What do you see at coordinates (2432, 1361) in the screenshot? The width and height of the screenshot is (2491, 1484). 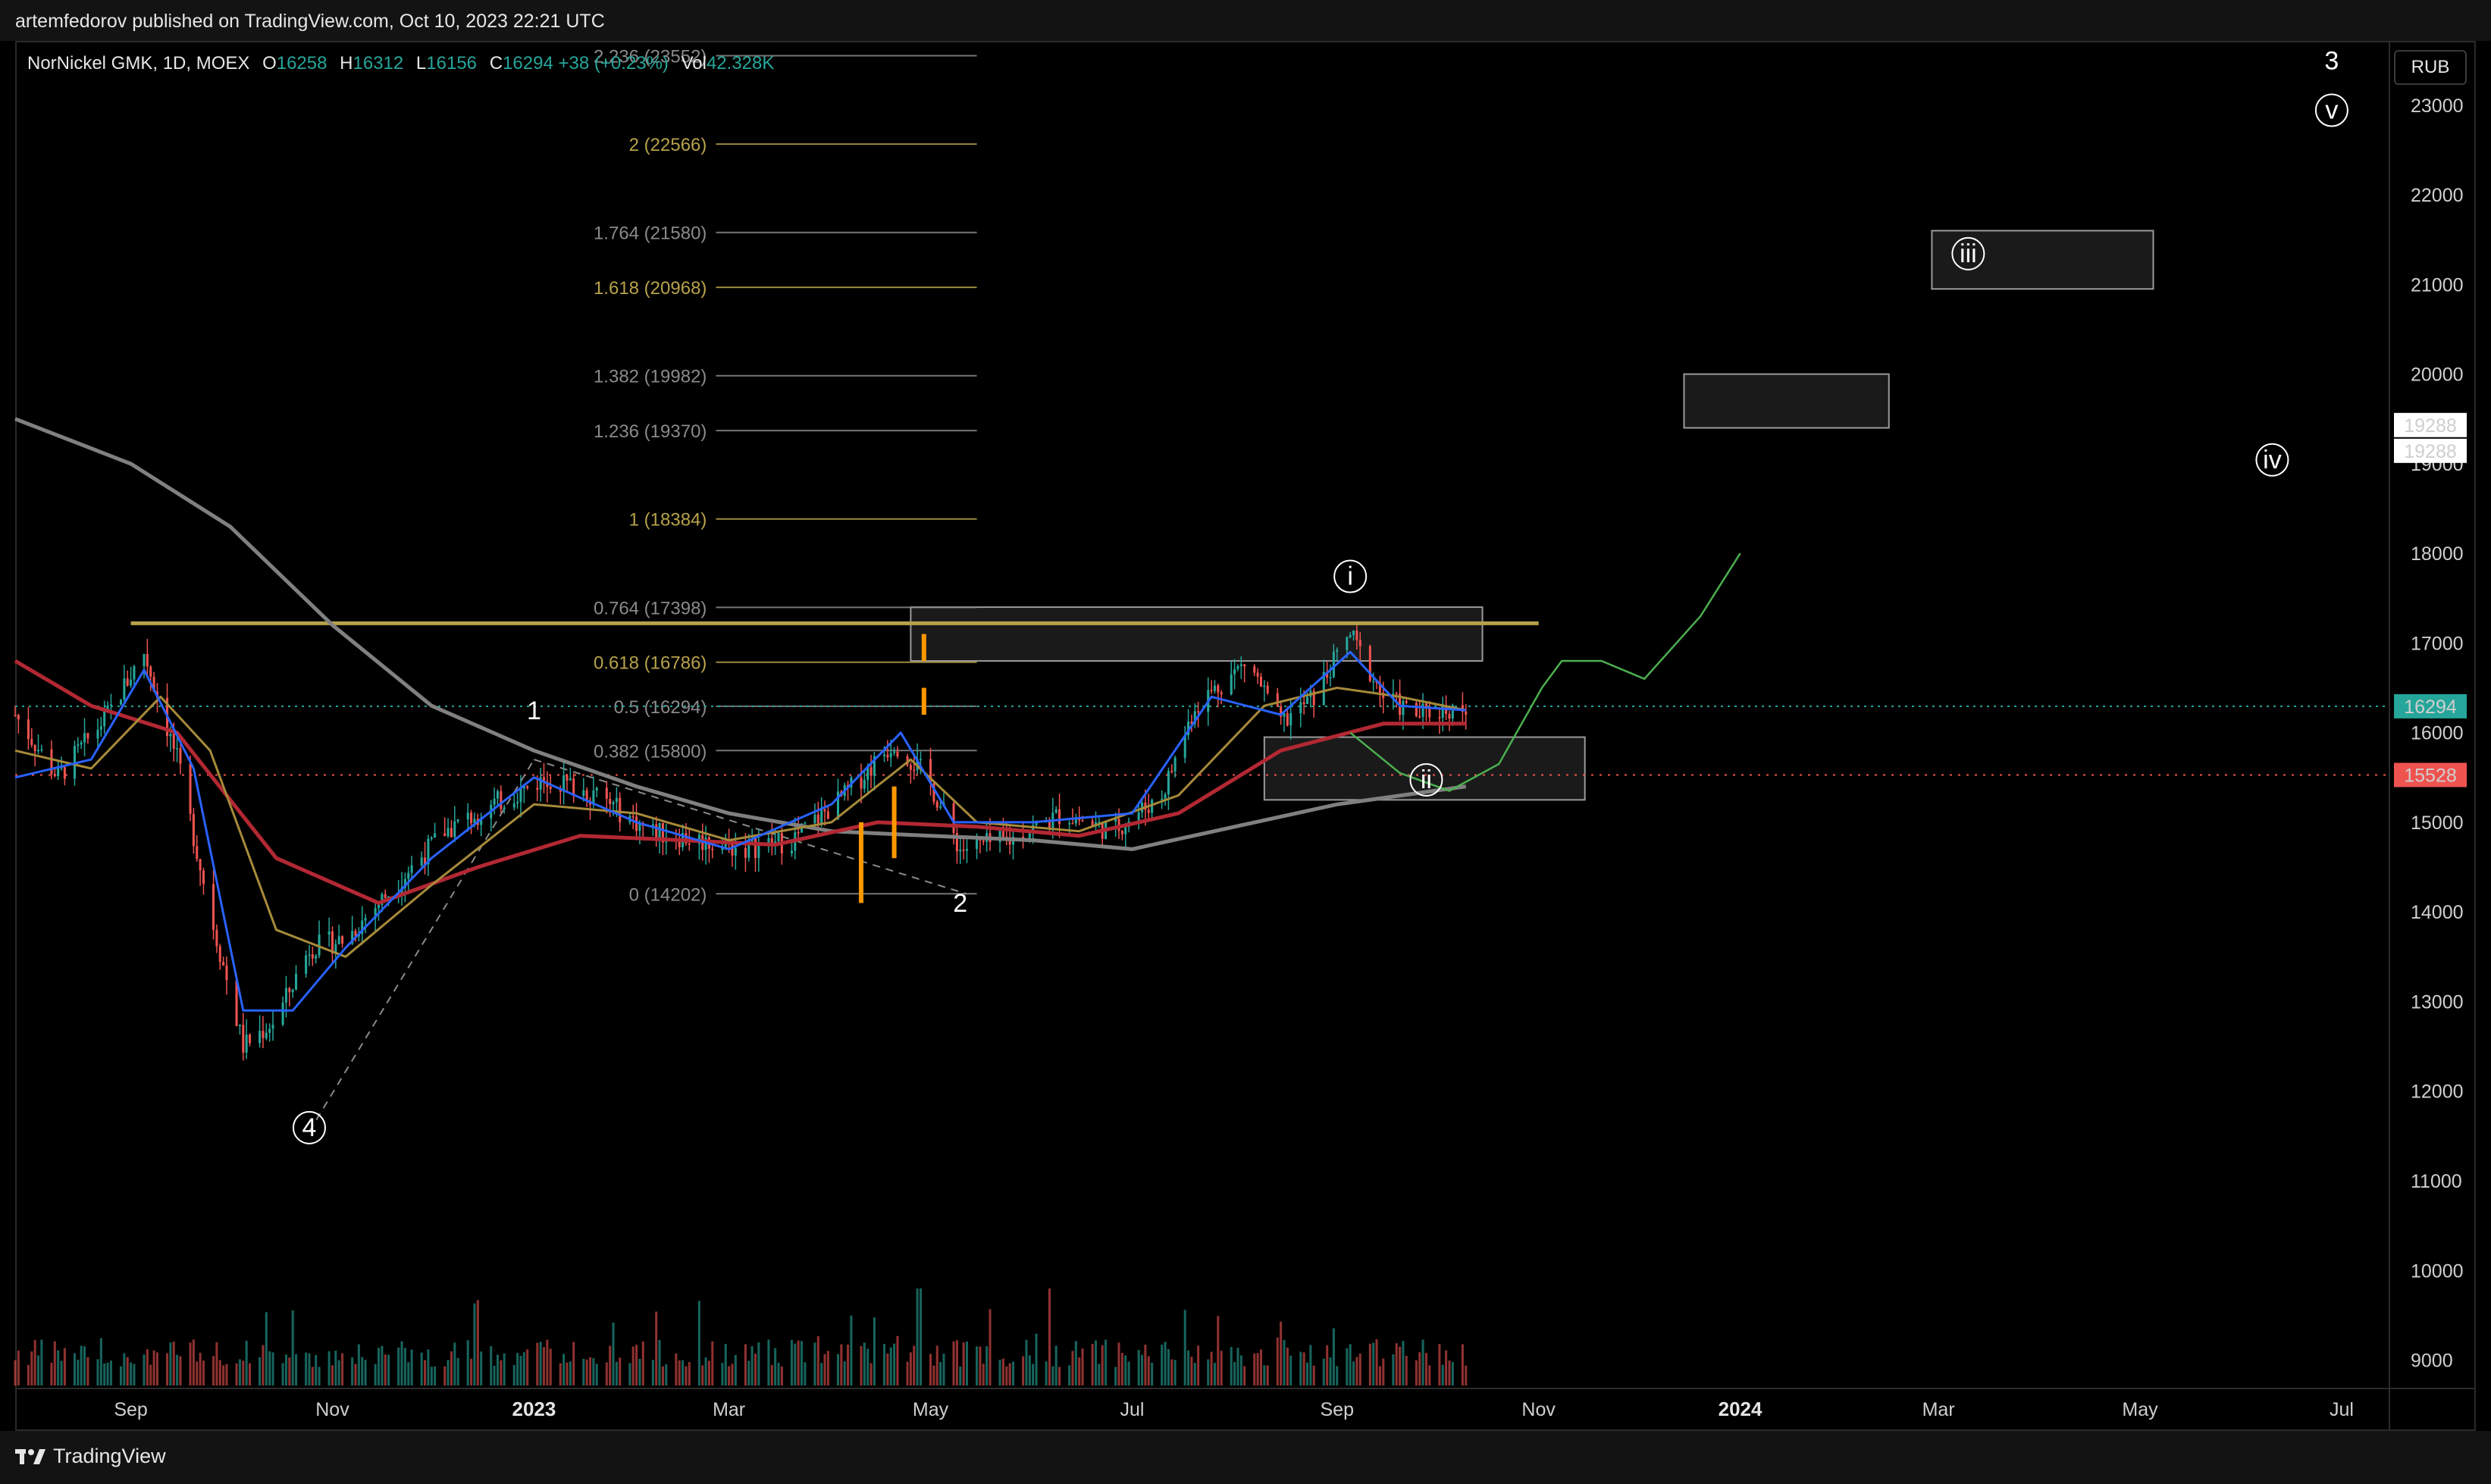 I see `price-tick-14: 9000` at bounding box center [2432, 1361].